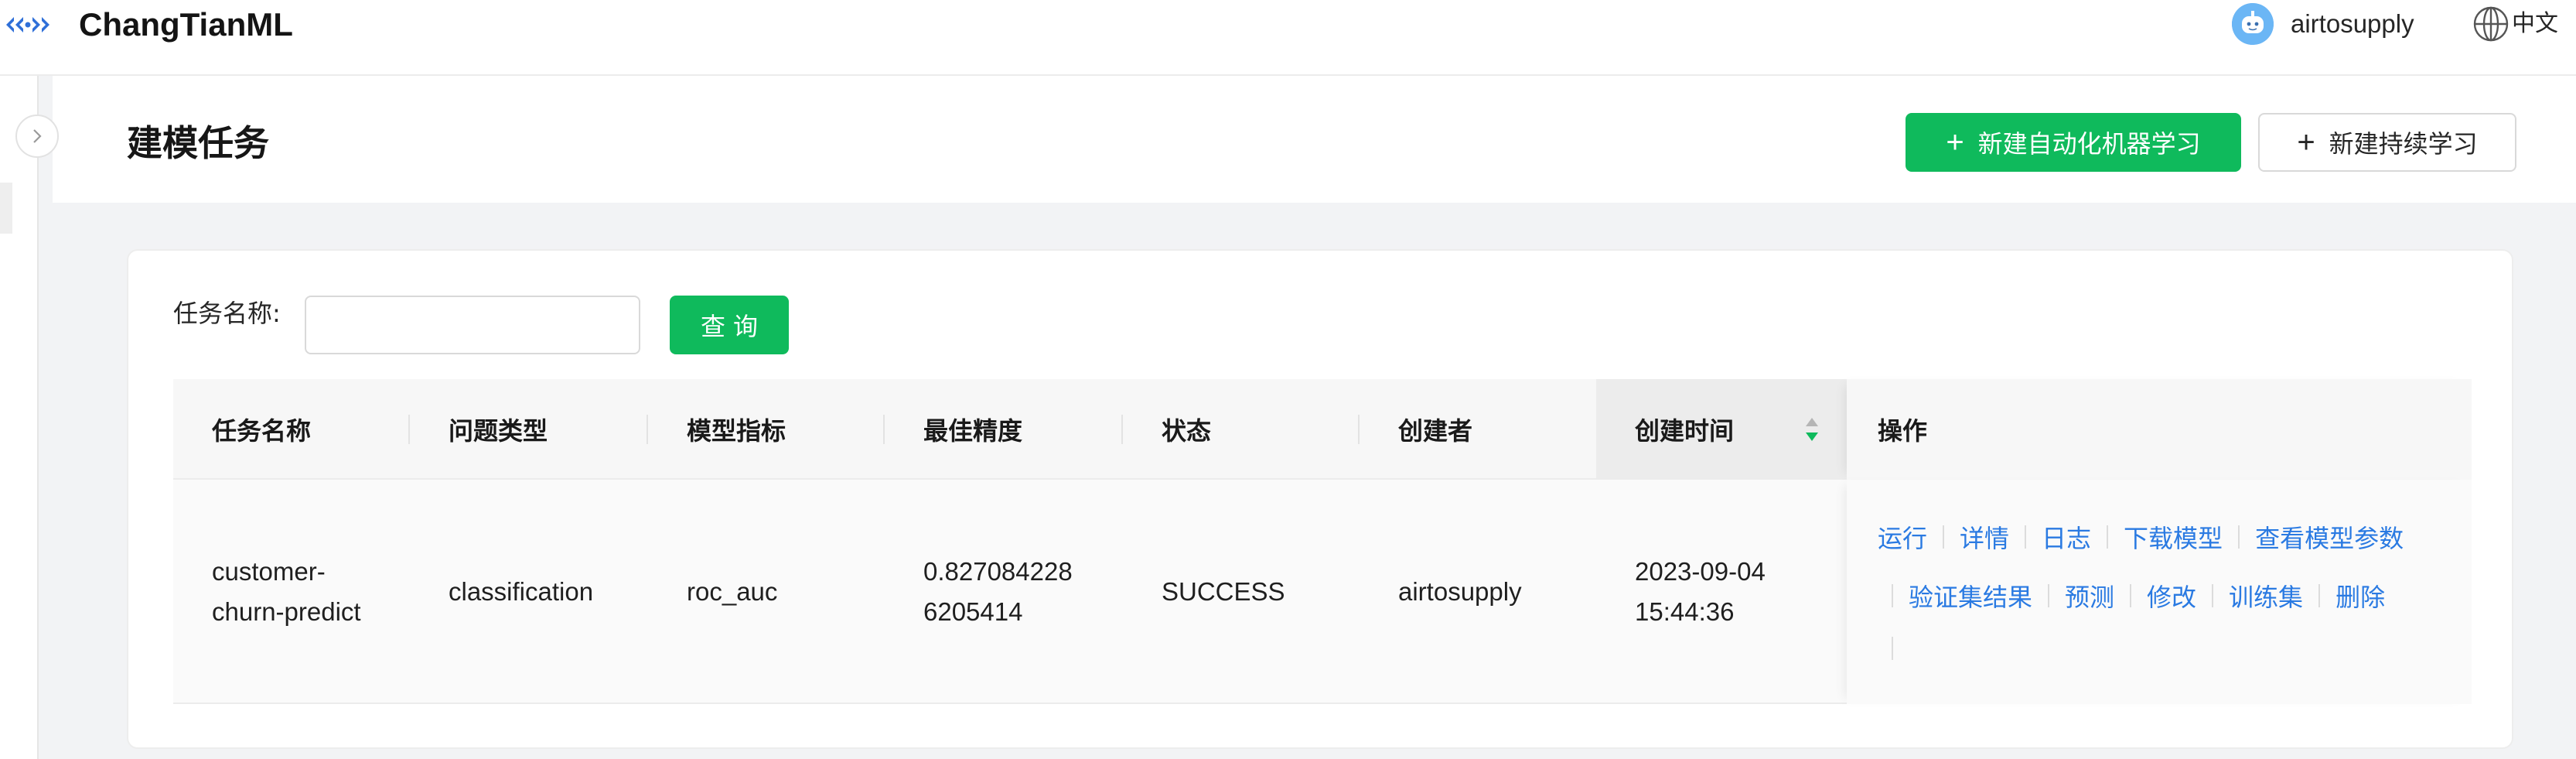 This screenshot has width=2576, height=759. Describe the element at coordinates (1187, 431) in the screenshot. I see `column-header-status: 状态` at that location.